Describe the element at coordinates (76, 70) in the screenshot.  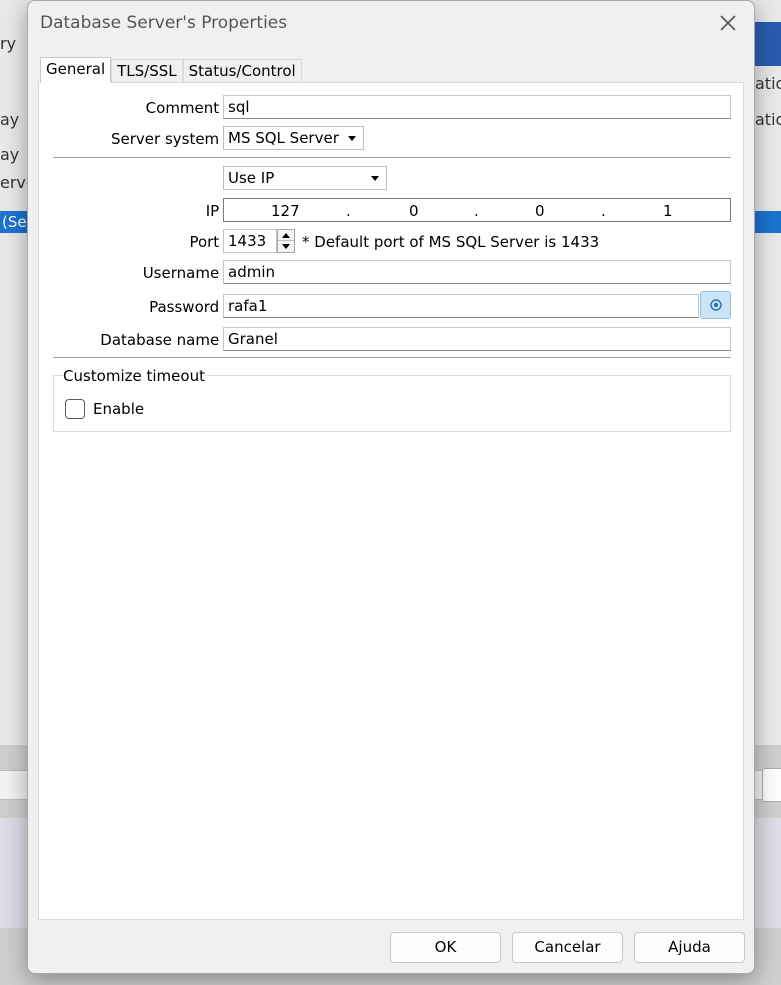
I see `tab-general: General` at that location.